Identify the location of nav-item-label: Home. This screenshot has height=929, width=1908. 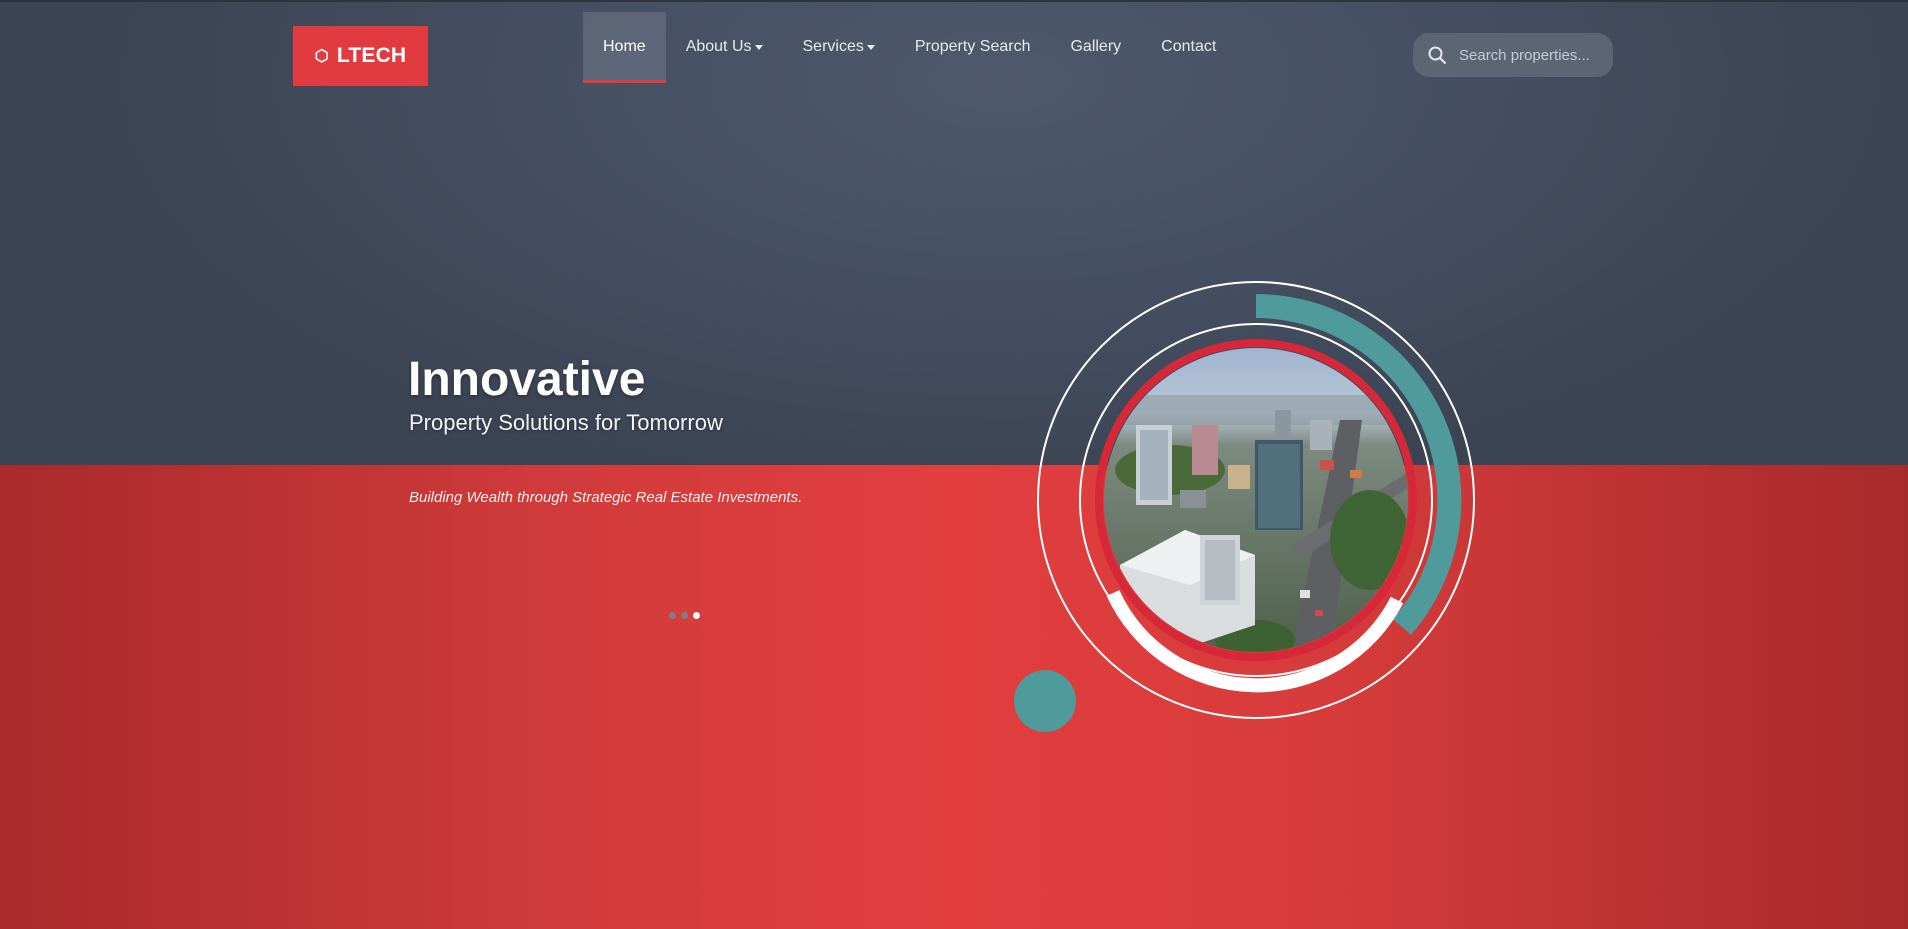
(624, 46).